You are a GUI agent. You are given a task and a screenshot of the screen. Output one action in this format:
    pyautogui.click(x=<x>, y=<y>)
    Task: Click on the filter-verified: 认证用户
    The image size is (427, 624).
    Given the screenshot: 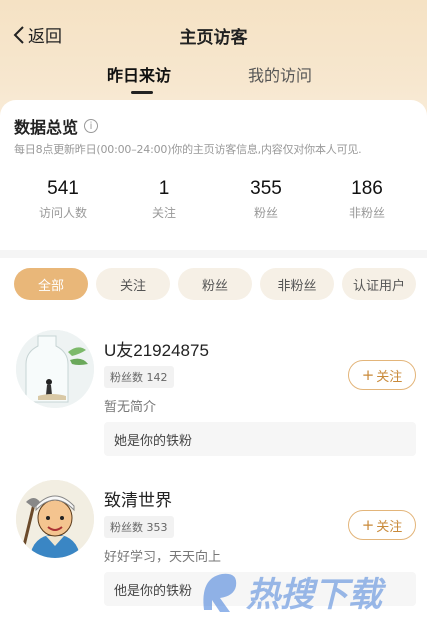 What is the action you would take?
    pyautogui.click(x=379, y=284)
    